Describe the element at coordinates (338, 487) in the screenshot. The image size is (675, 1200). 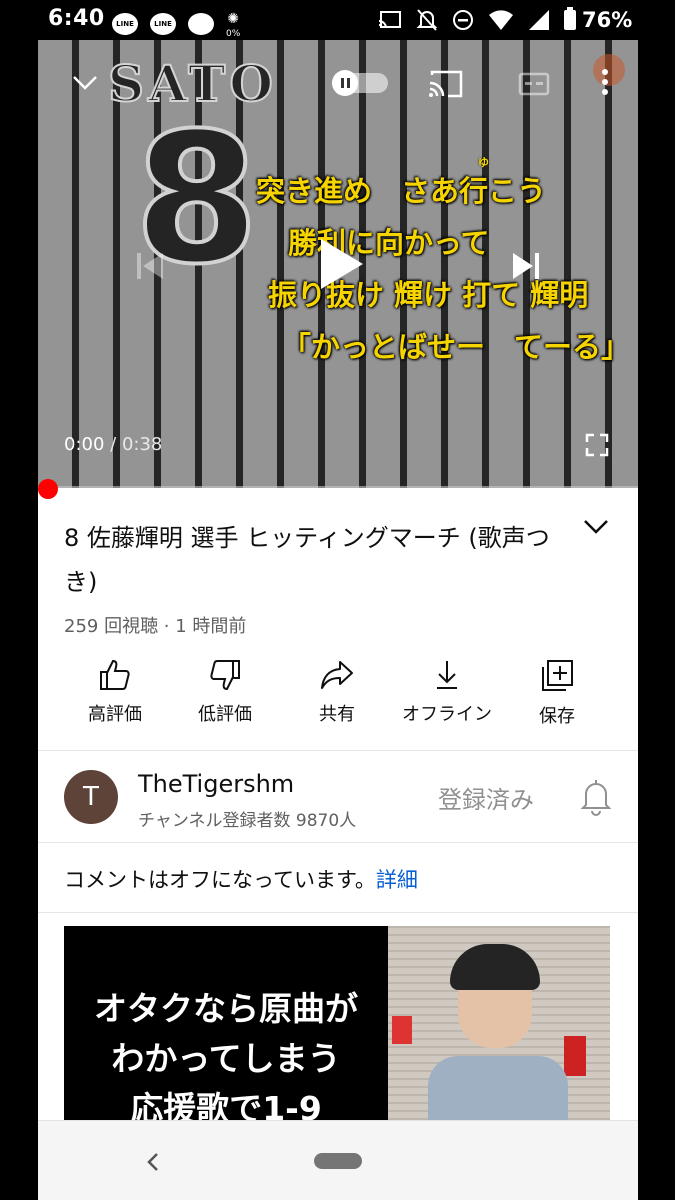
I see `progress-bar` at that location.